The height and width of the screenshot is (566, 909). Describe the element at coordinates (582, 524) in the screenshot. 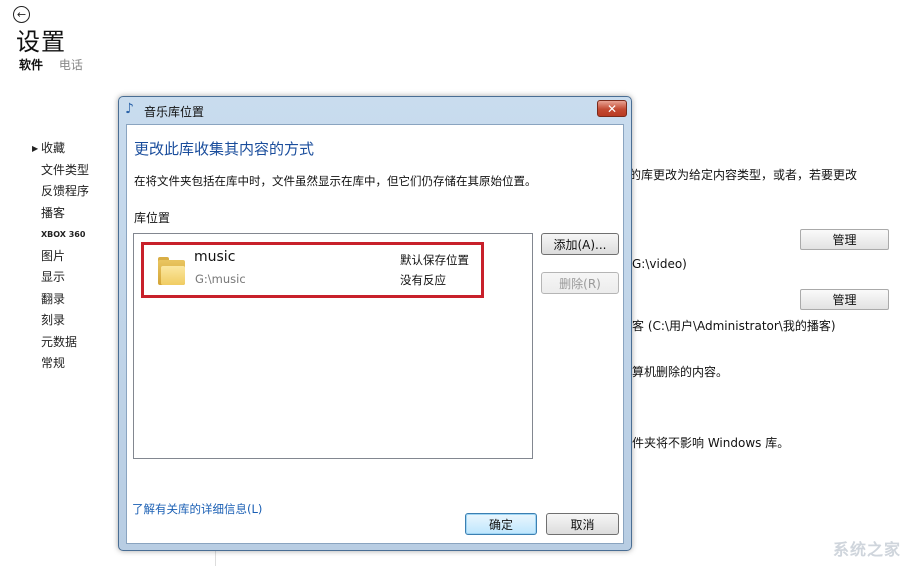

I see `cancel-button: 取消` at that location.